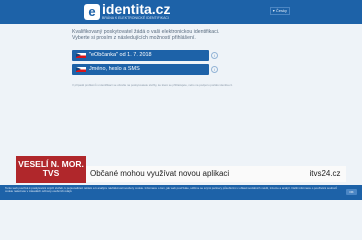 Image resolution: width=362 pixels, height=240 pixels. I want to click on login-option-label: "eObčanka" od 1. 7. 2018, so click(120, 55).